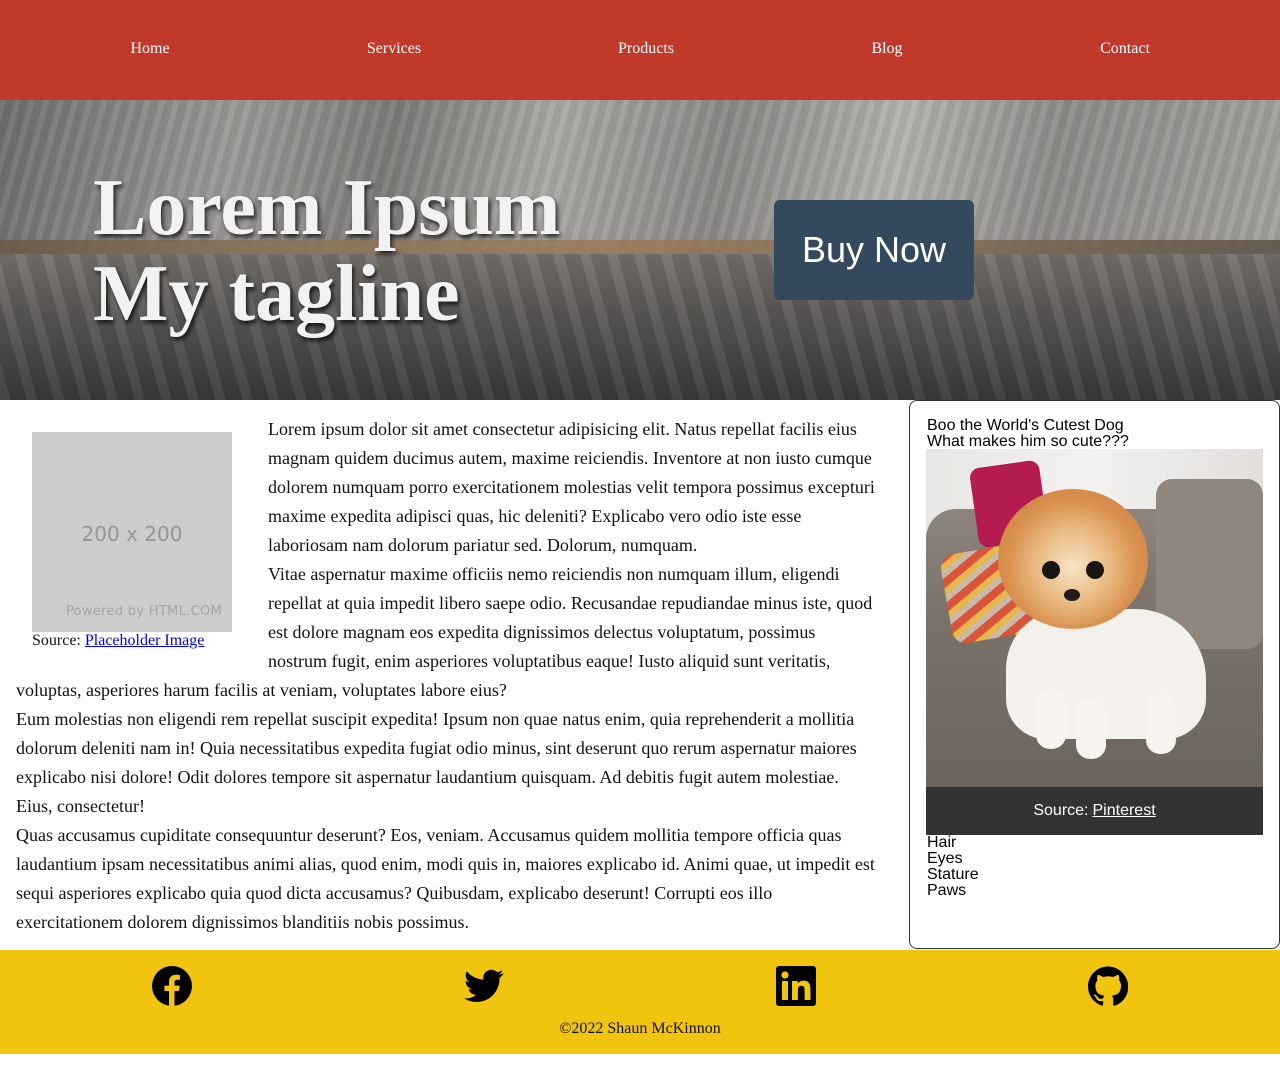  Describe the element at coordinates (947, 890) in the screenshot. I see `list-item: Paws` at that location.